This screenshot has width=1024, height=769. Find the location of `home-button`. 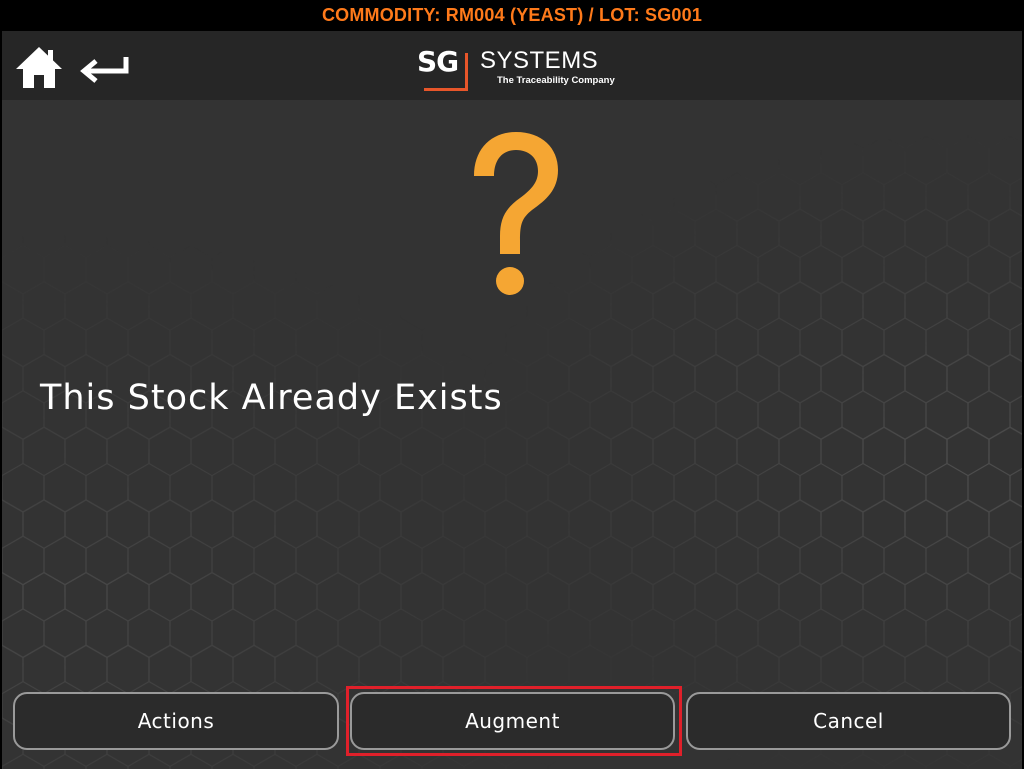

home-button is located at coordinates (39, 67).